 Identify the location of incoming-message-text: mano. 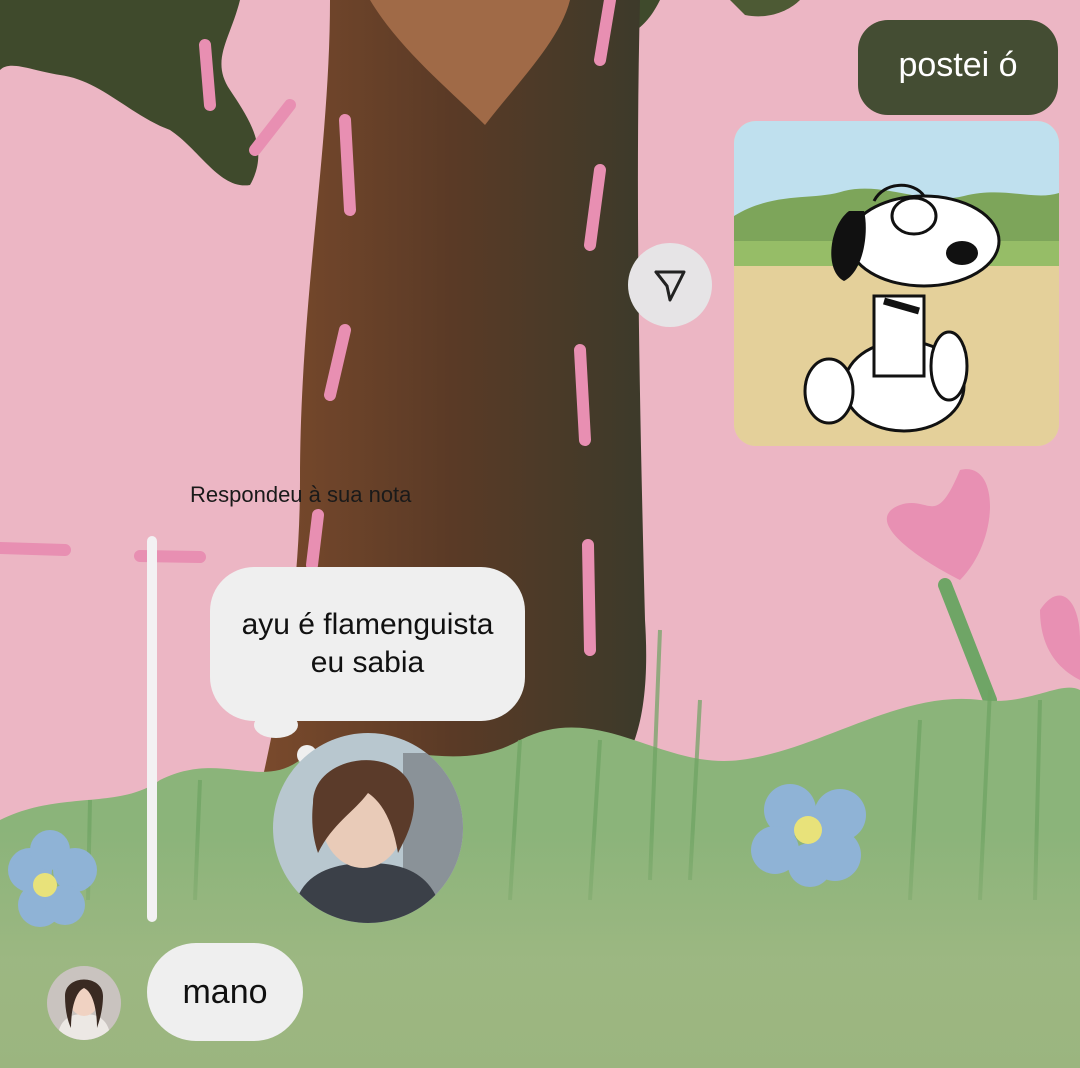
(225, 991).